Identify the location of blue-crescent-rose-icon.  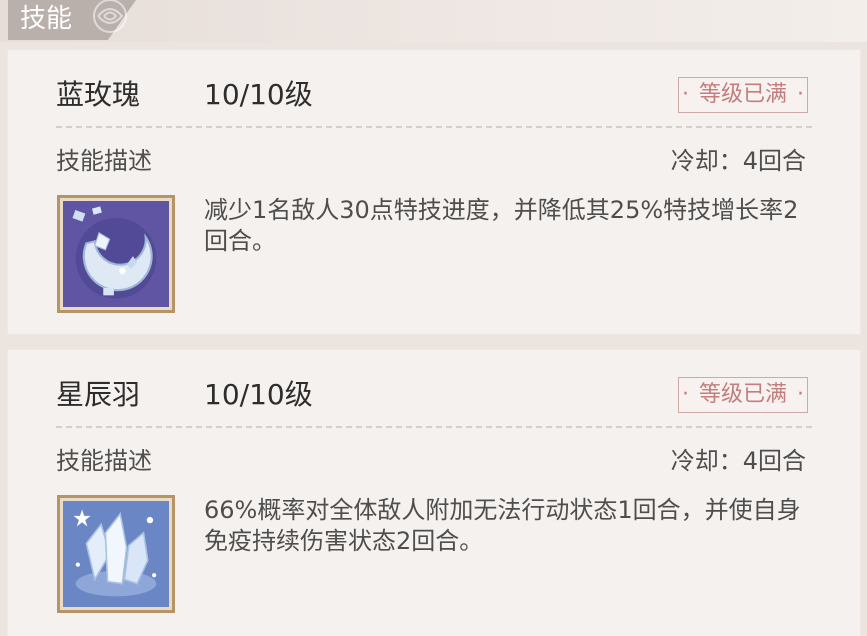
(116, 254).